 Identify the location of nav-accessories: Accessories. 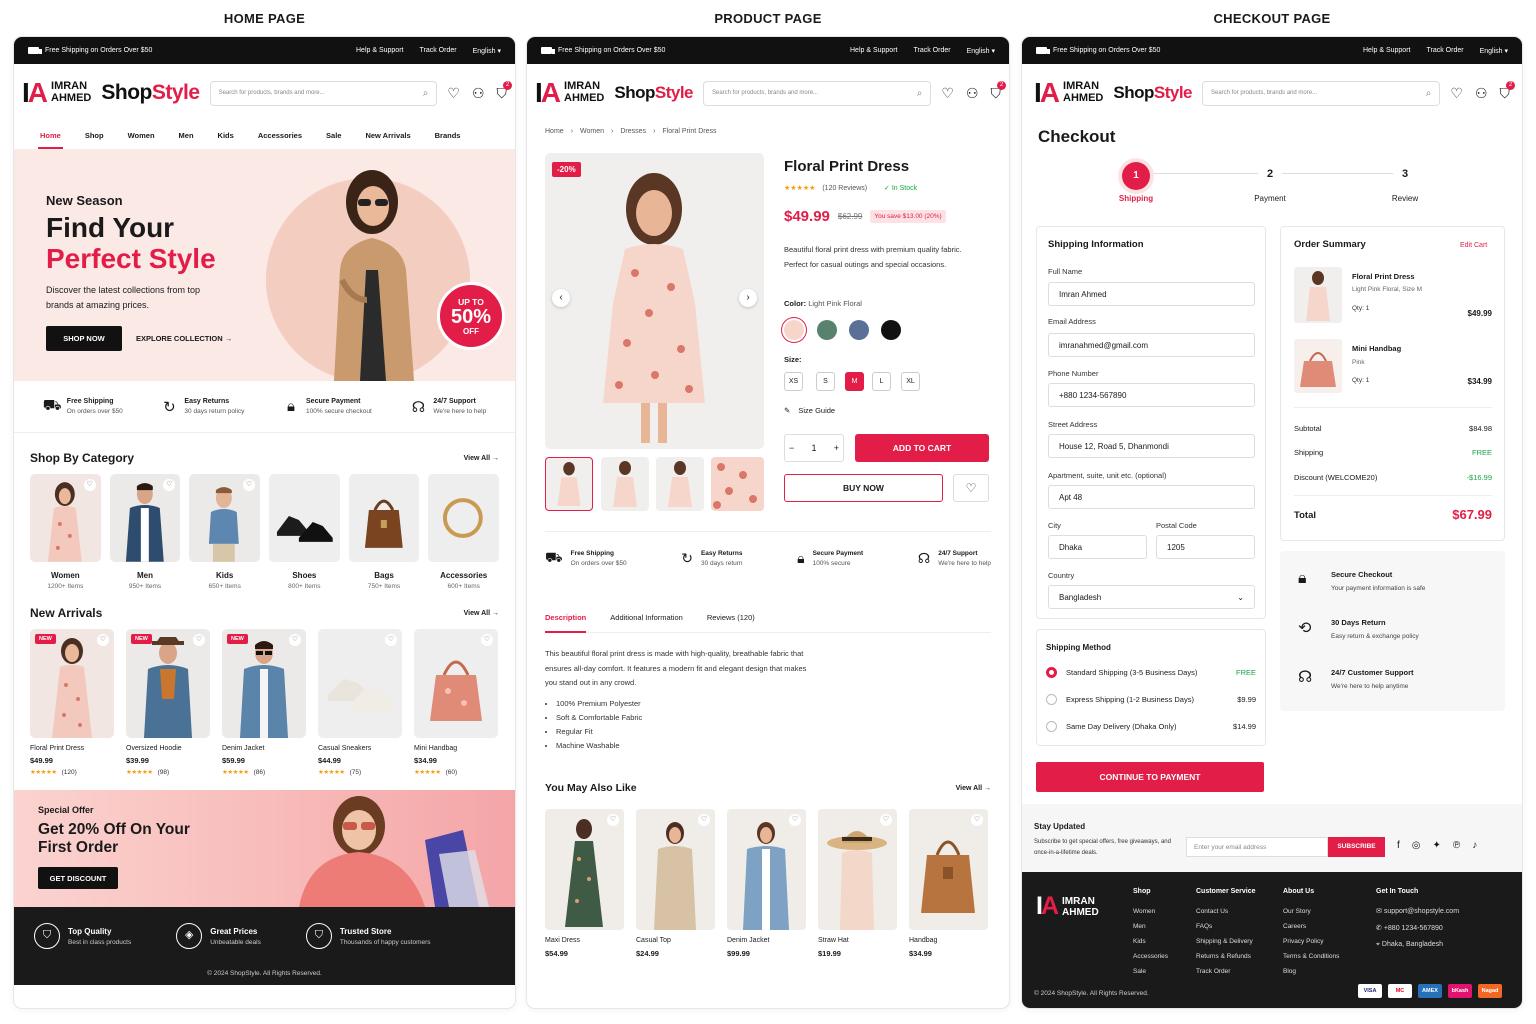
(280, 135).